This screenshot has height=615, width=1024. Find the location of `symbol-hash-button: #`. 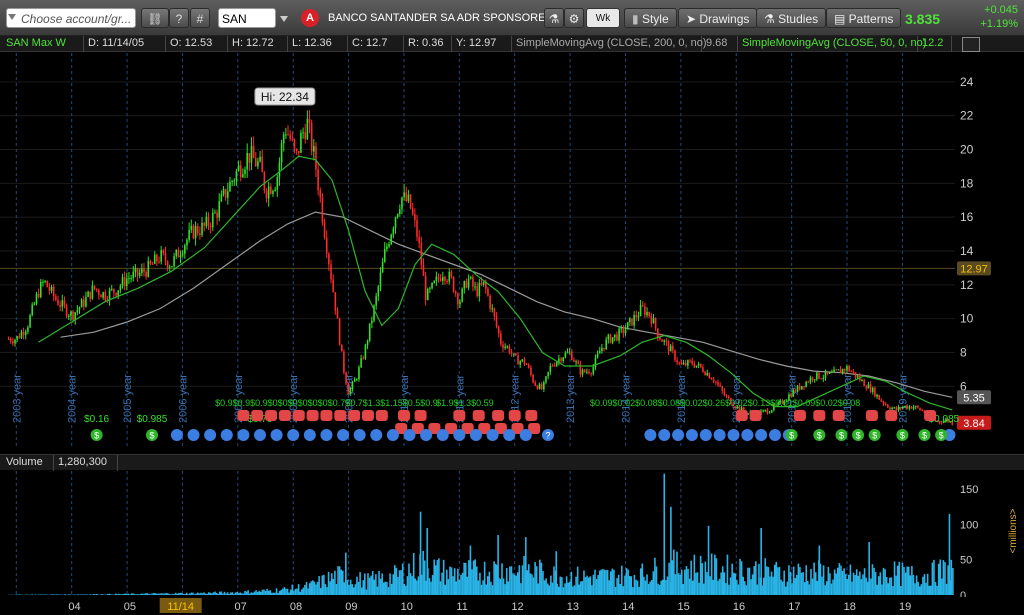

symbol-hash-button: # is located at coordinates (200, 18).